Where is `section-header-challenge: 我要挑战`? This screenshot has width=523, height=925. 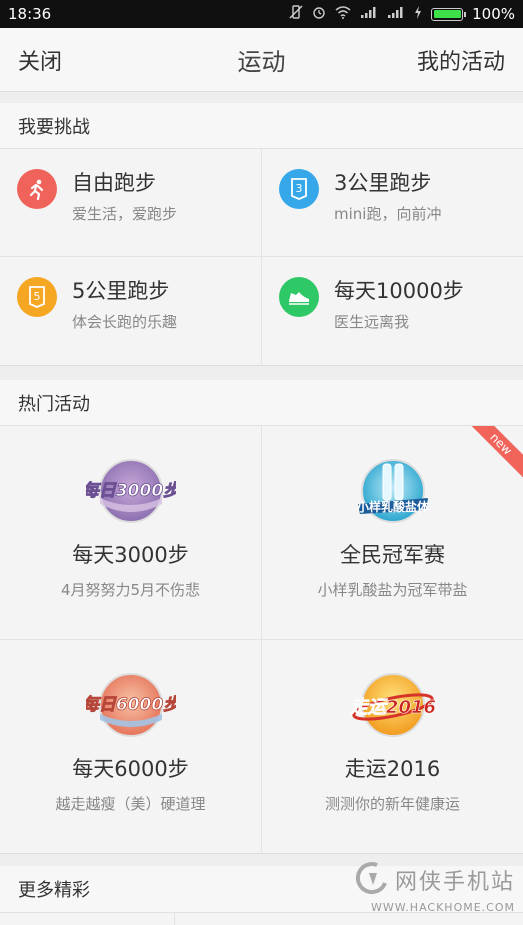 section-header-challenge: 我要挑战 is located at coordinates (261, 126).